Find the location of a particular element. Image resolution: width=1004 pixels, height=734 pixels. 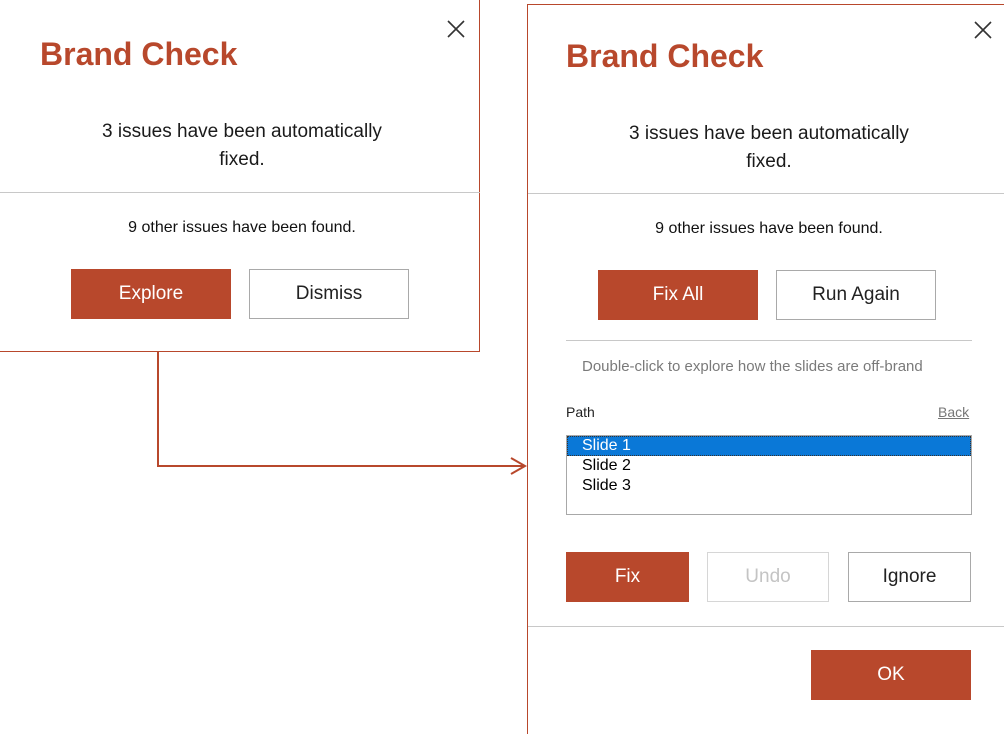

explore-button: Explore is located at coordinates (151, 294).